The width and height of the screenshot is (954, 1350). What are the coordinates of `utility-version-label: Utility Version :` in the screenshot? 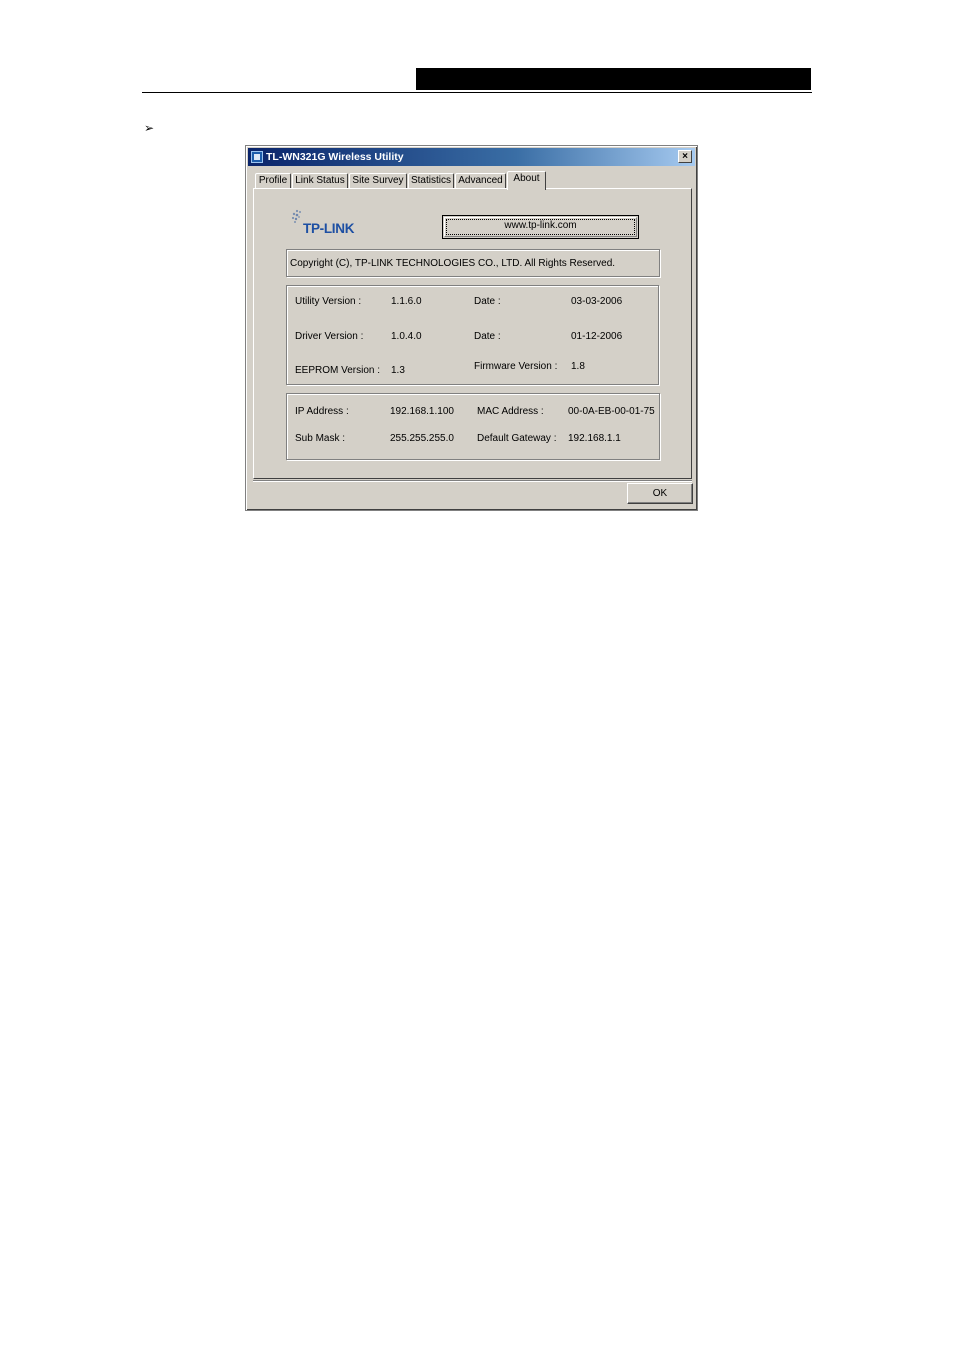 It's located at (328, 301).